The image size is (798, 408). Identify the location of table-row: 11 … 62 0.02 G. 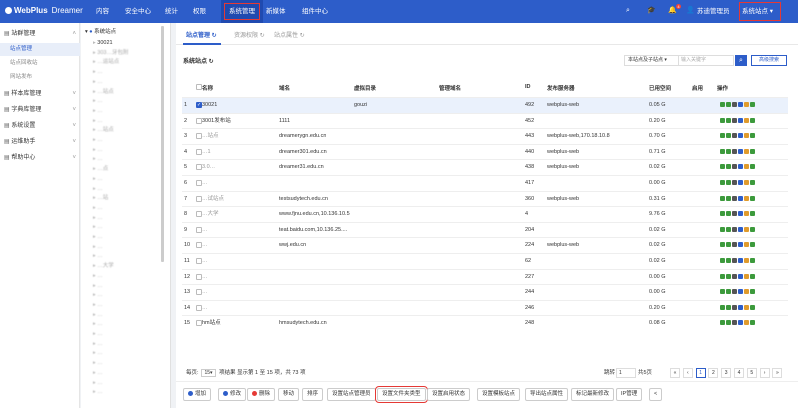
(485, 261).